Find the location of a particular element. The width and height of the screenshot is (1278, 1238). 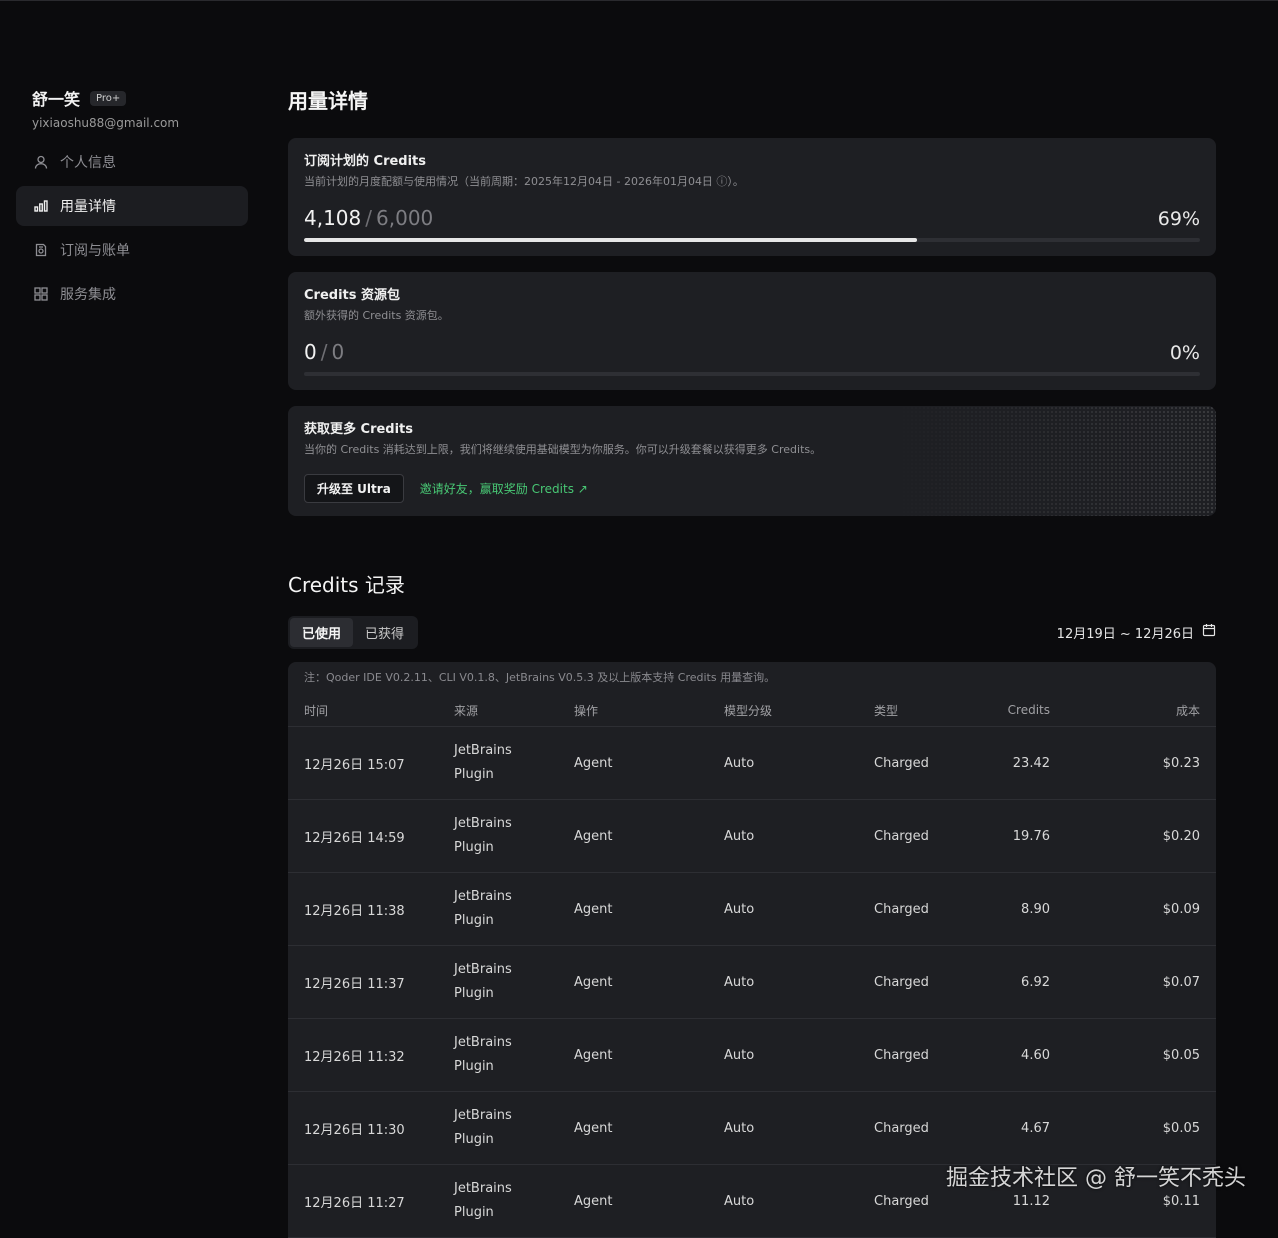

receipt-icon is located at coordinates (41, 250).